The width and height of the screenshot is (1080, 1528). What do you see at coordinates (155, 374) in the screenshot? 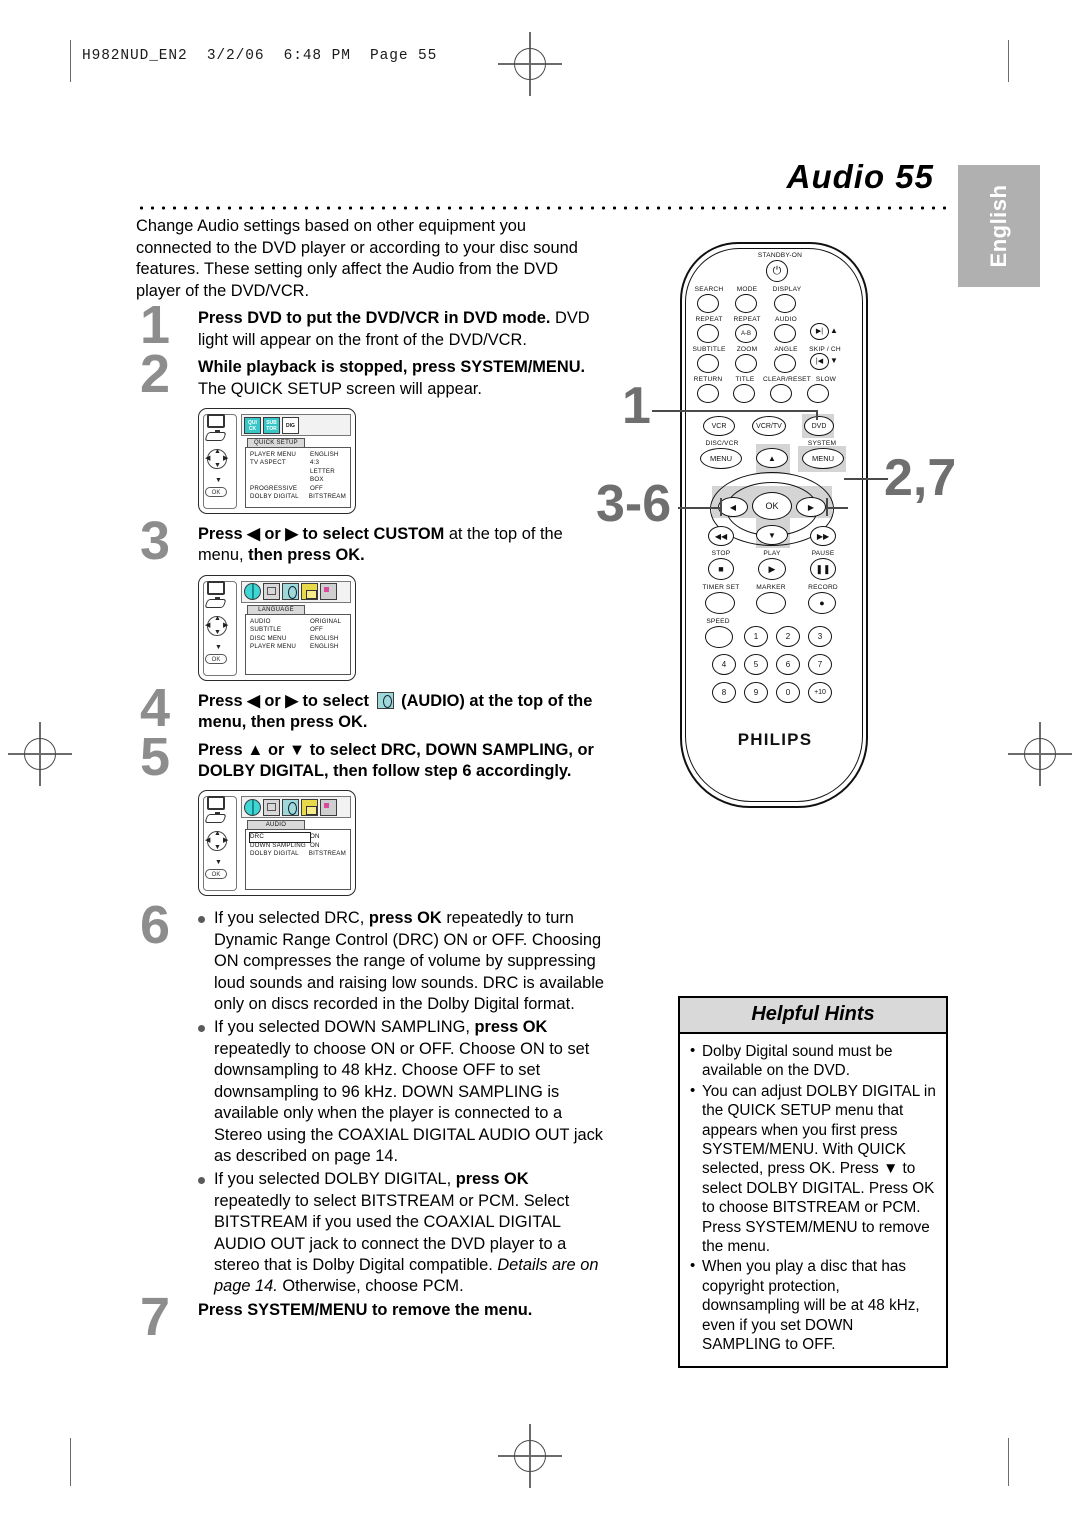
I see `step-2-number: 2` at bounding box center [155, 374].